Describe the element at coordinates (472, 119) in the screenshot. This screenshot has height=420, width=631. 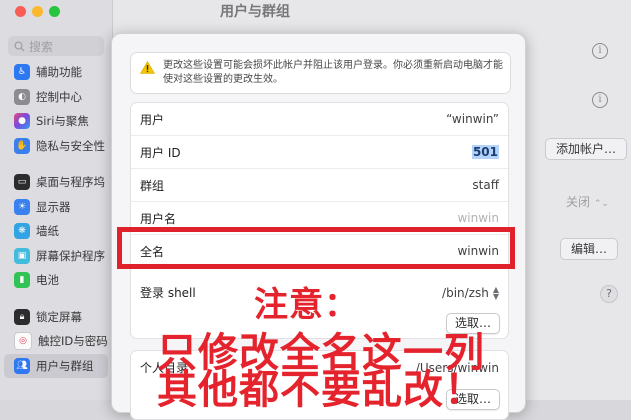
I see `user-value: “winwin”` at that location.